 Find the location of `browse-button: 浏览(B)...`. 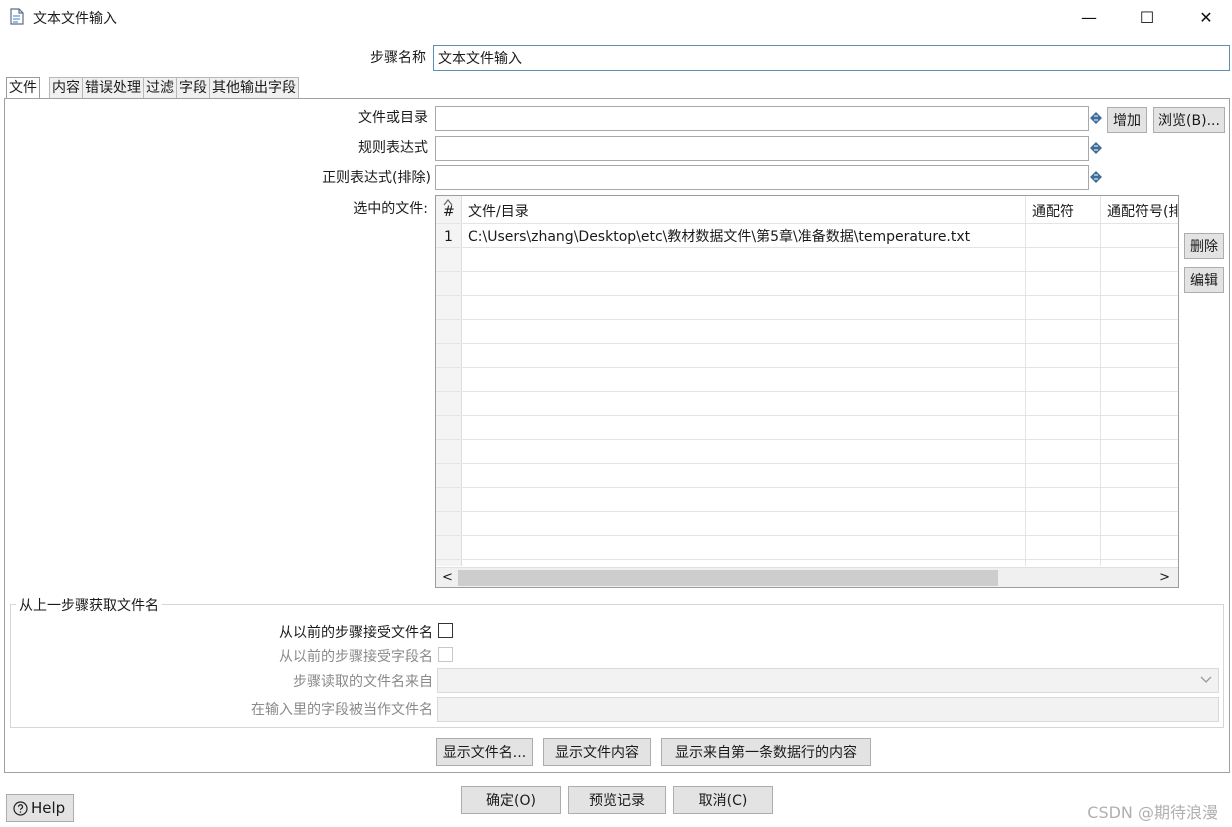

browse-button: 浏览(B)... is located at coordinates (1189, 120).